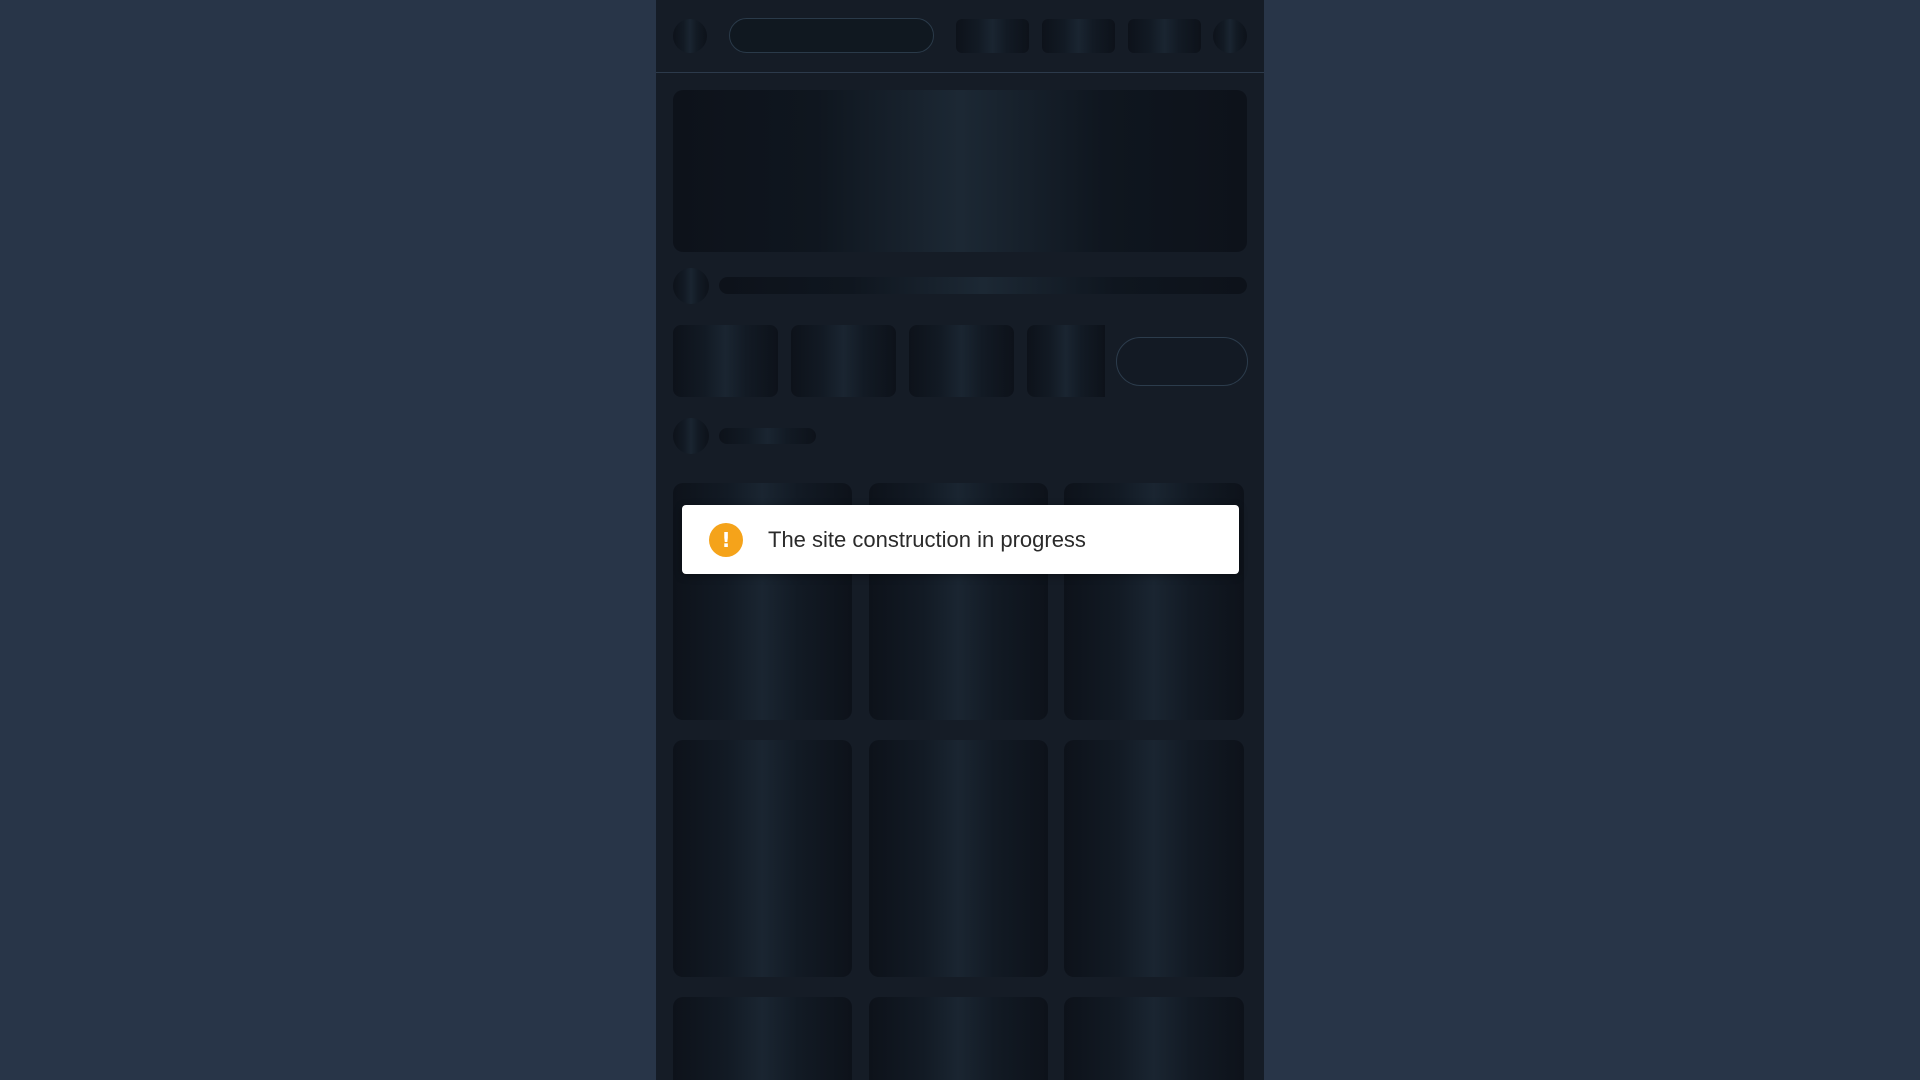  I want to click on construction-notification: ! The site construction in progress, so click(960, 539).